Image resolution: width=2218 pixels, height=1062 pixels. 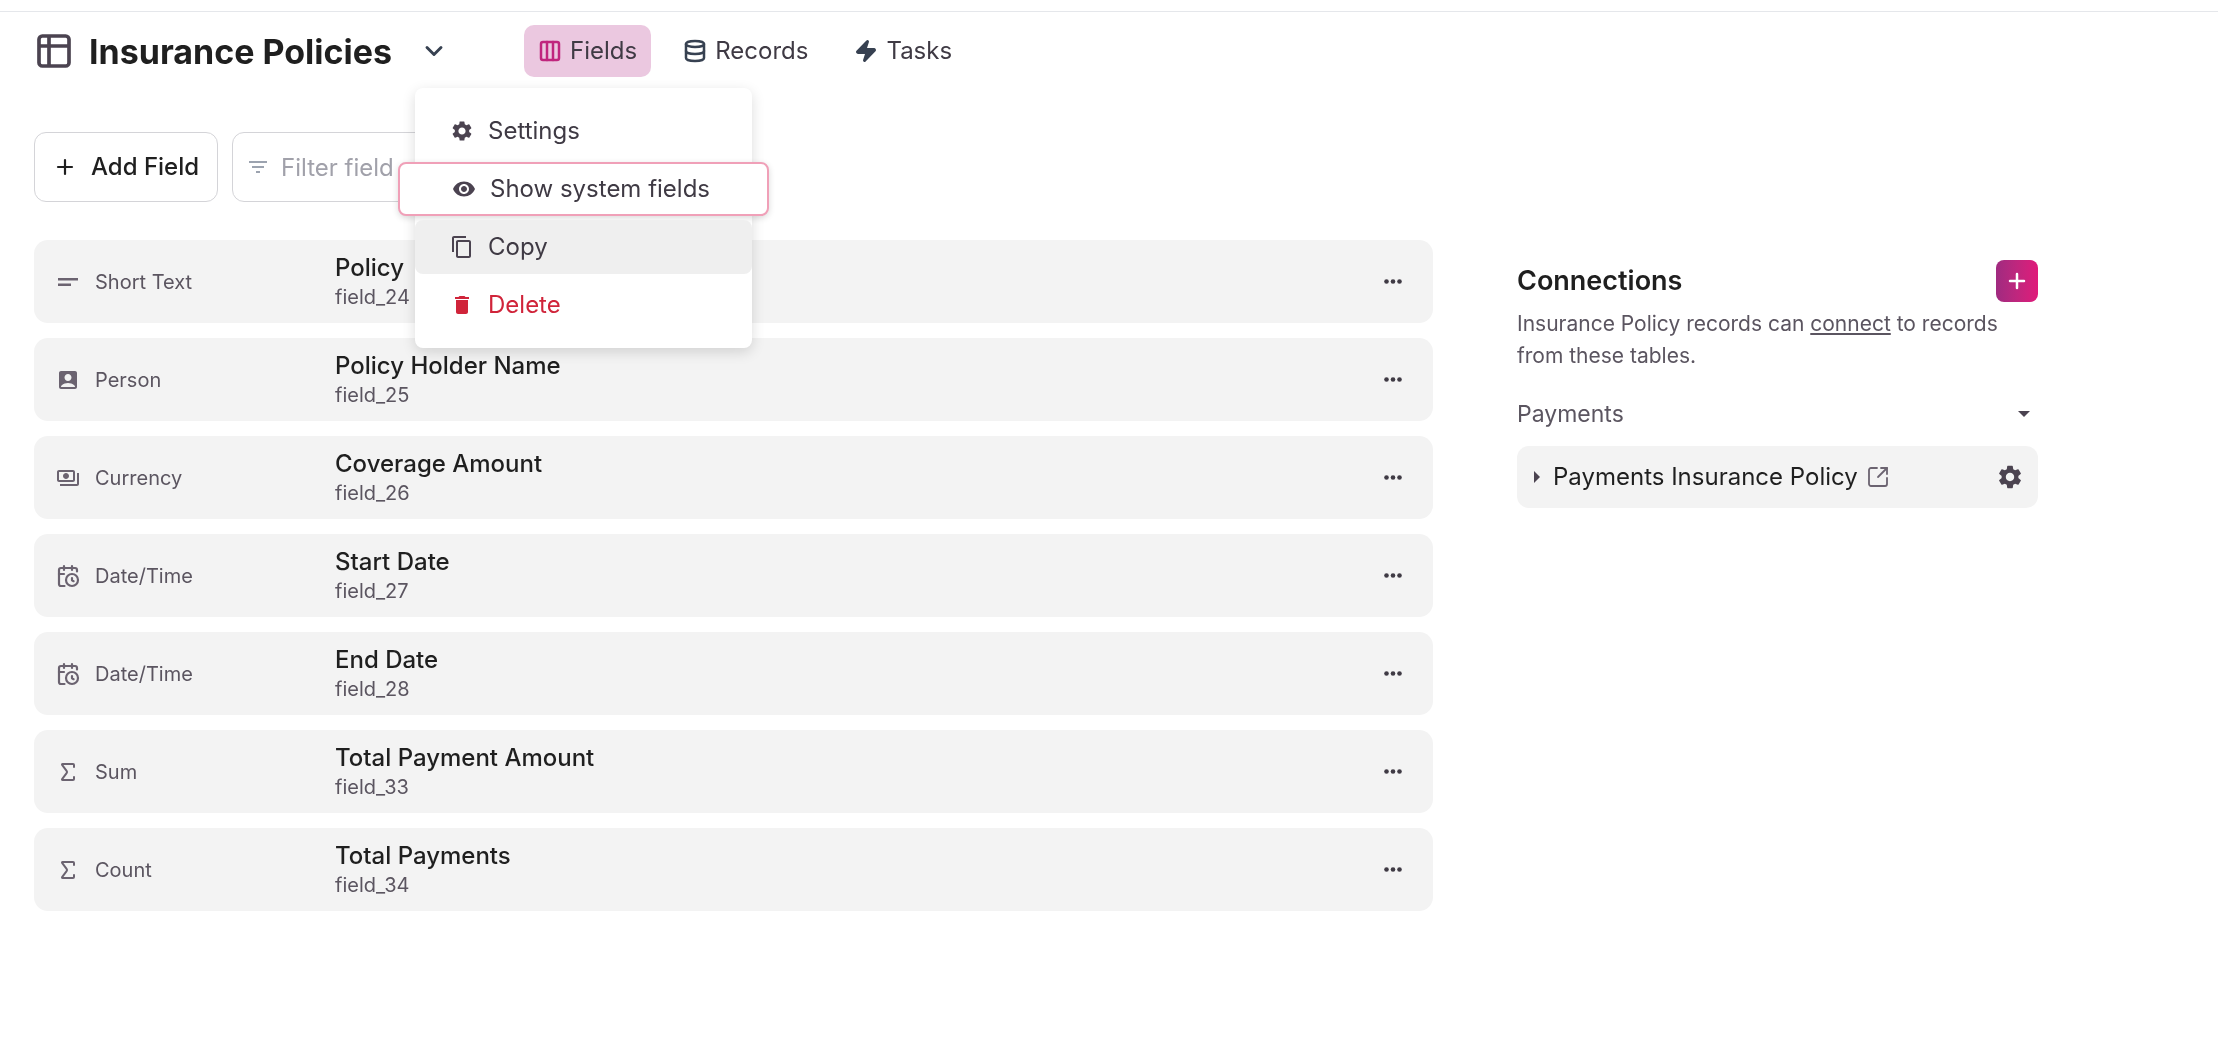 I want to click on field-id: field_34, so click(x=372, y=885).